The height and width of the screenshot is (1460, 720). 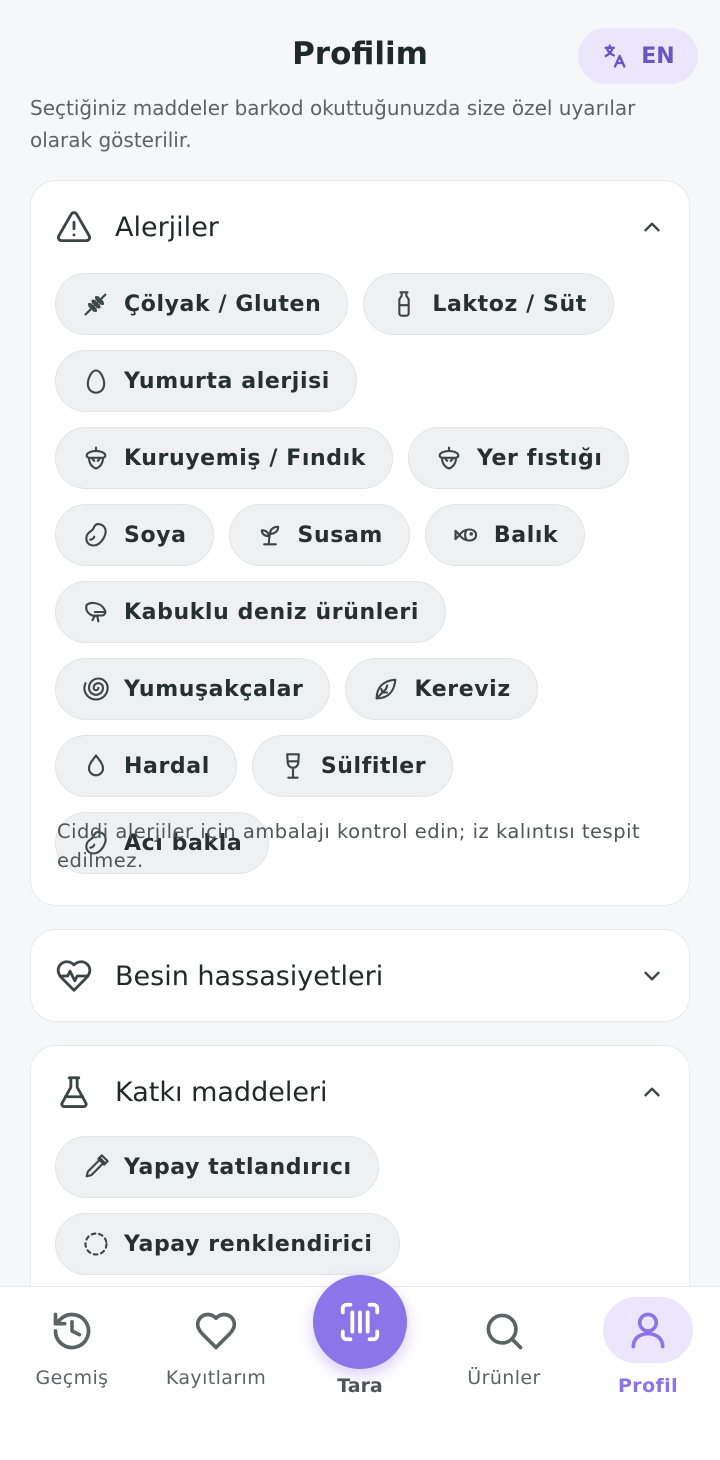 I want to click on nav-products: Ürünler, so click(x=504, y=1347).